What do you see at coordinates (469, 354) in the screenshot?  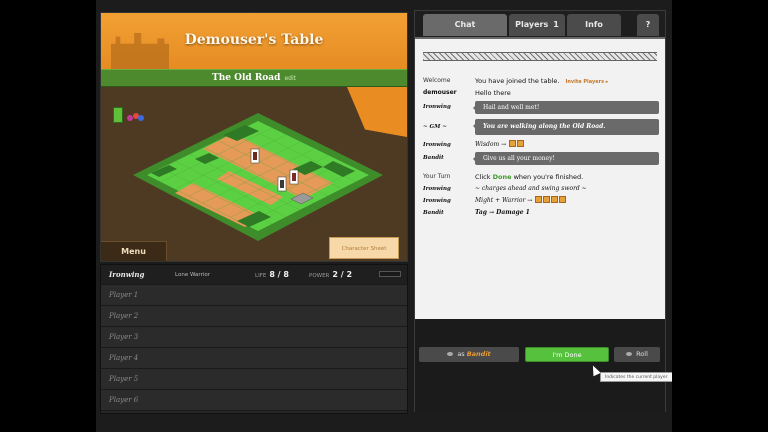 I see `speak-as-button: as Bandit` at bounding box center [469, 354].